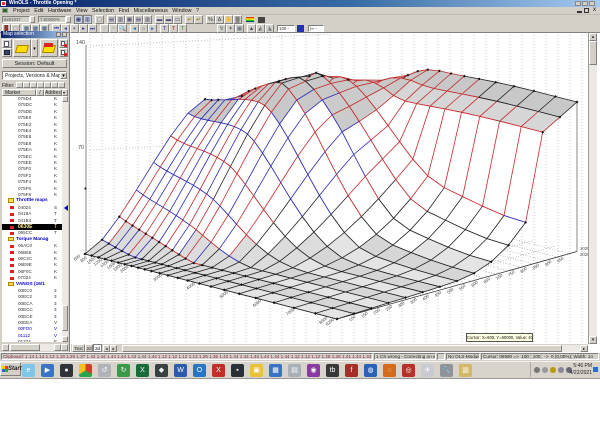  What do you see at coordinates (389, 307) in the screenshot?
I see `svg-text: 250` at bounding box center [389, 307].